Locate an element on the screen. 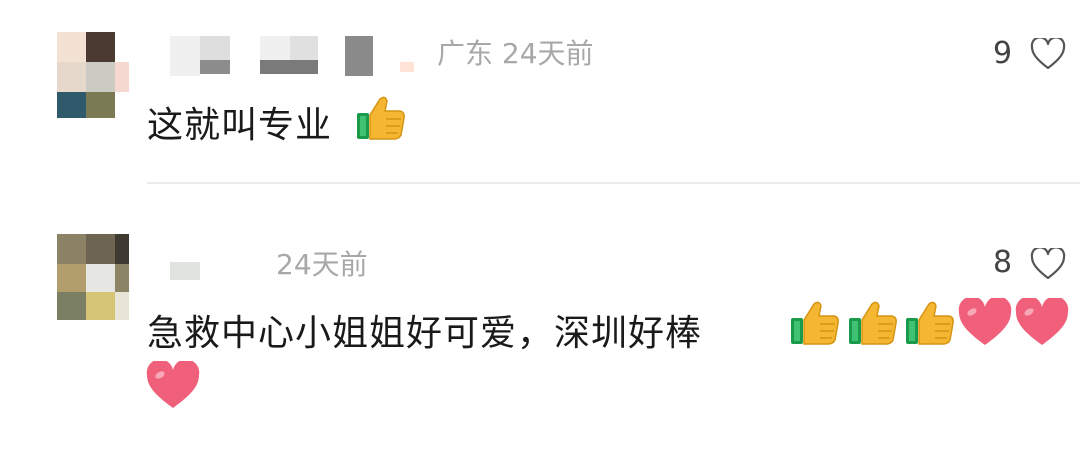  comment-meta: 24天前 is located at coordinates (322, 264).